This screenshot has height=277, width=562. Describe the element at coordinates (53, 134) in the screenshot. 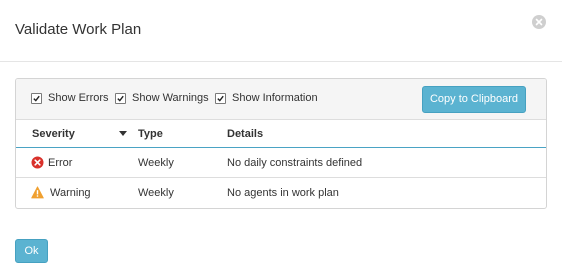

I see `column-header-severity: Severity` at that location.